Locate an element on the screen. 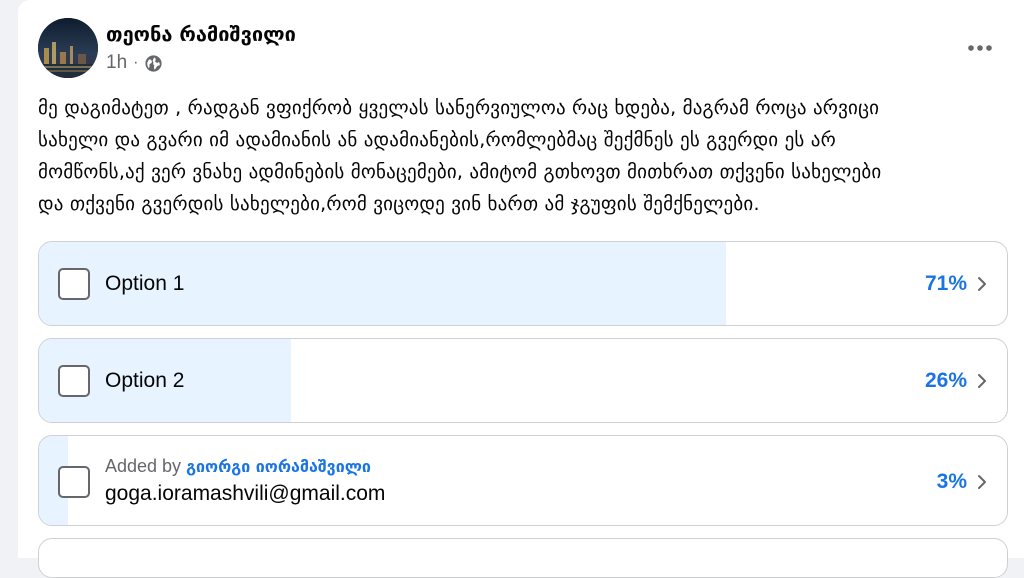 Image resolution: width=1024 pixels, height=578 pixels. added-by-line: Added by გიორგი იორამაშვილი is located at coordinates (238, 466).